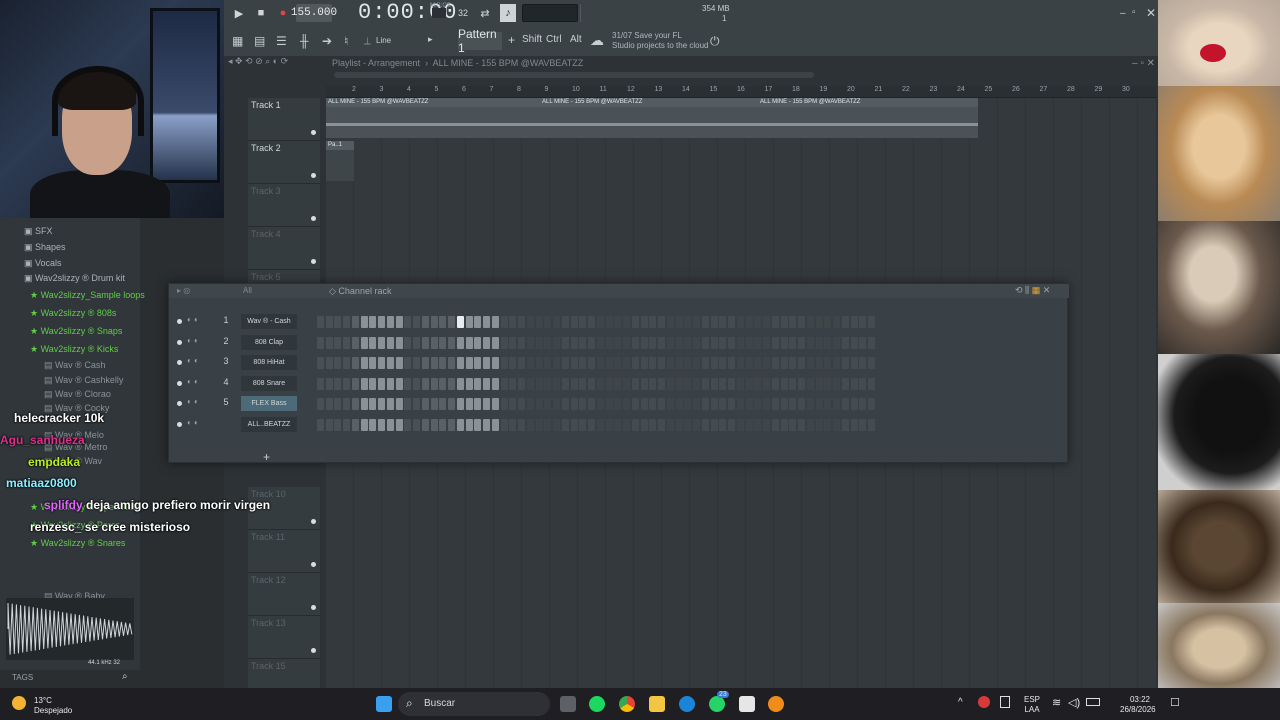 The height and width of the screenshot is (720, 1280). Describe the element at coordinates (304, 41) in the screenshot. I see `mixer-icon: ╫` at that location.